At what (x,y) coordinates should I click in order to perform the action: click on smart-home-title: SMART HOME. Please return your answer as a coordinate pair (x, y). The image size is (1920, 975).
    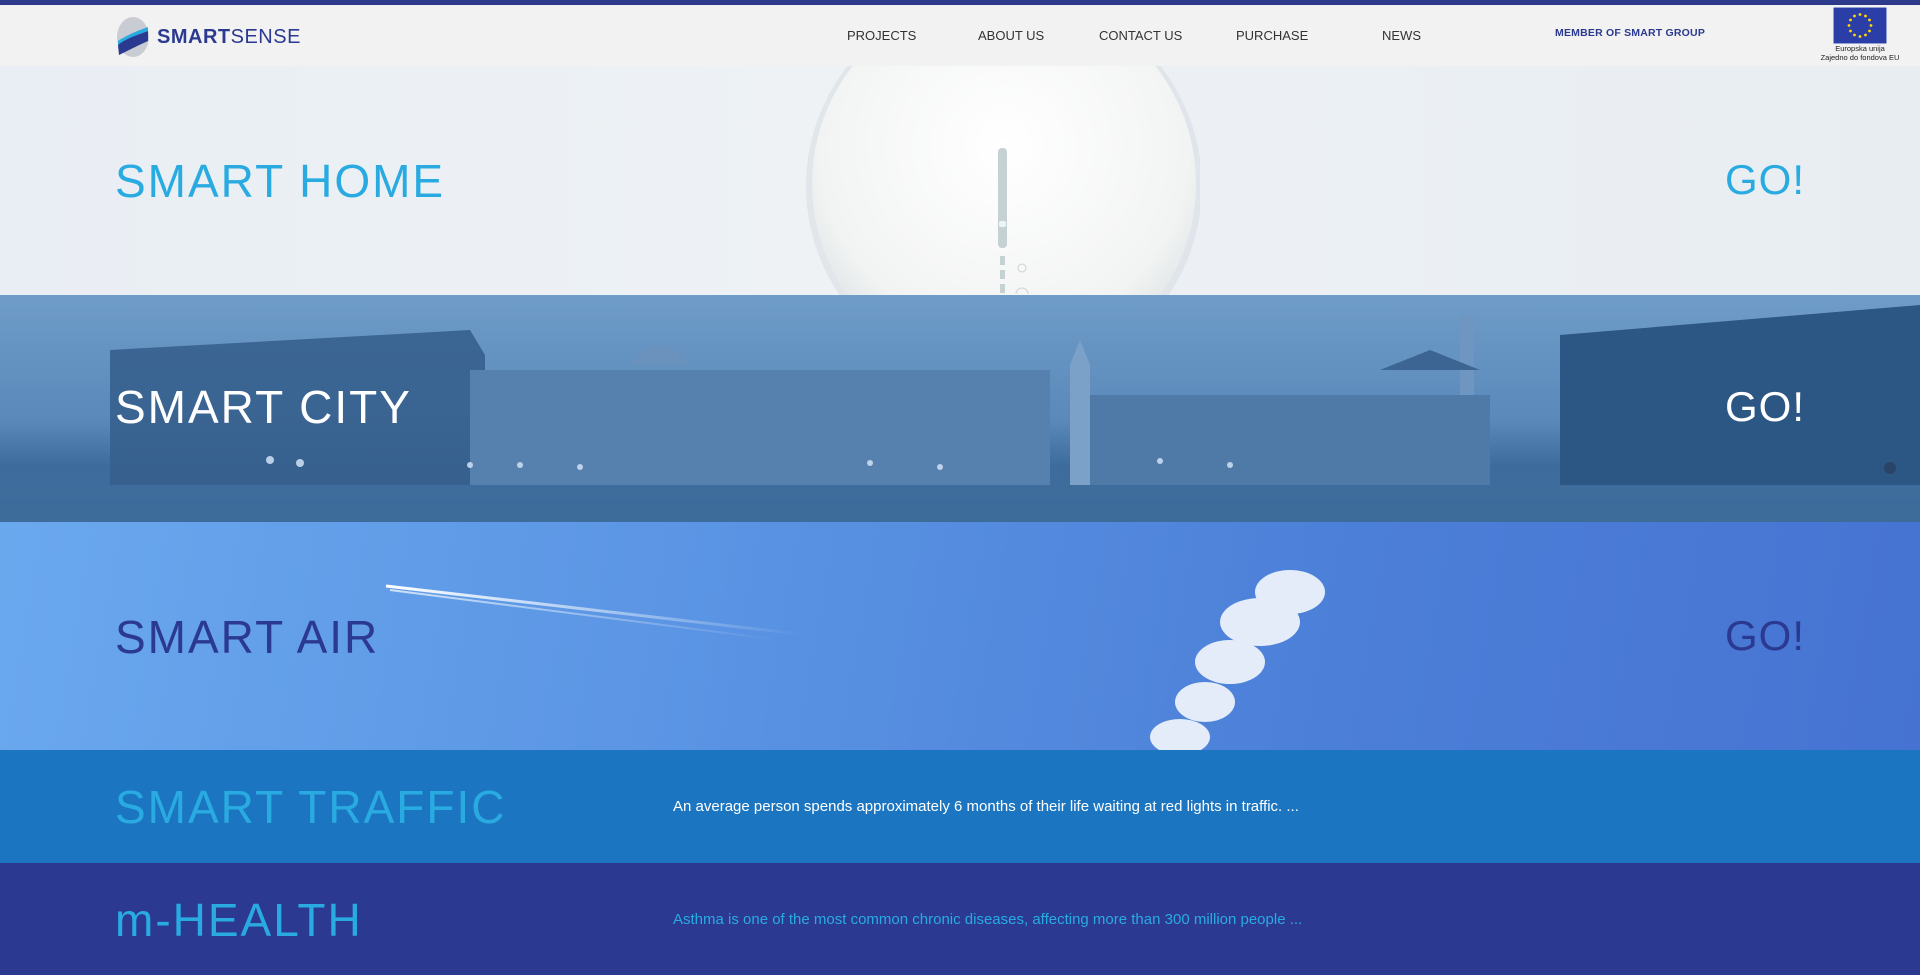
    Looking at the image, I should click on (280, 181).